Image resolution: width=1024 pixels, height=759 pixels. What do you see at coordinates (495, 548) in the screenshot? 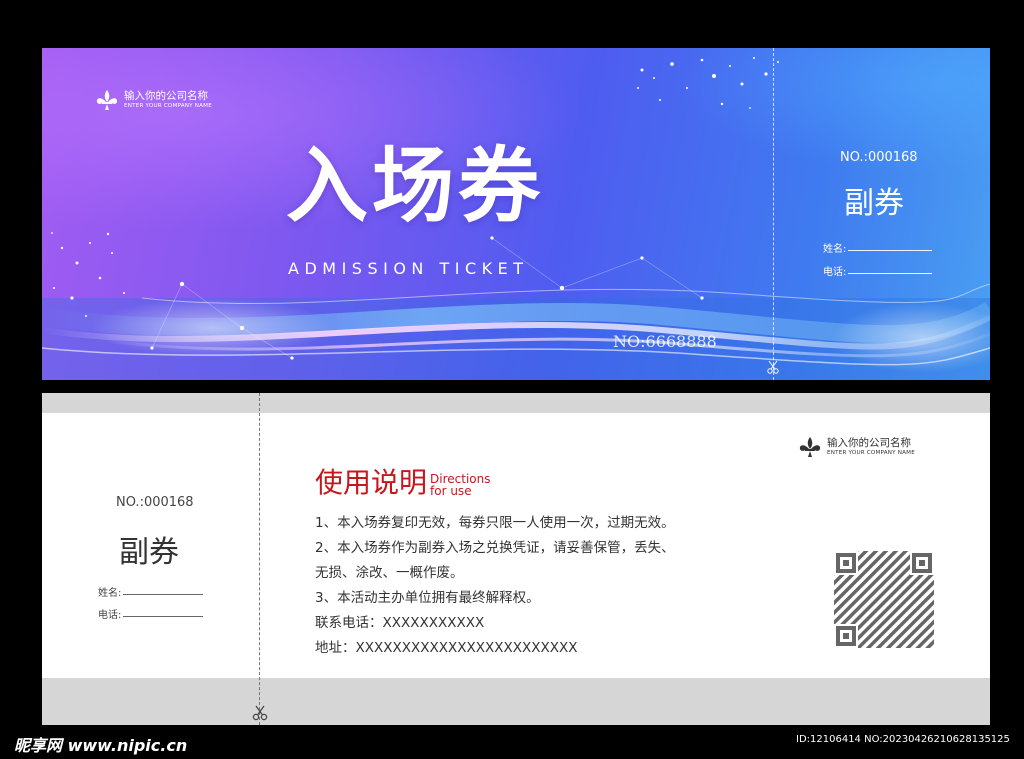
I see `instruction-line: 2、本入场券作为副券入场之兑换凭证，请妥善保管，丢失、` at bounding box center [495, 548].